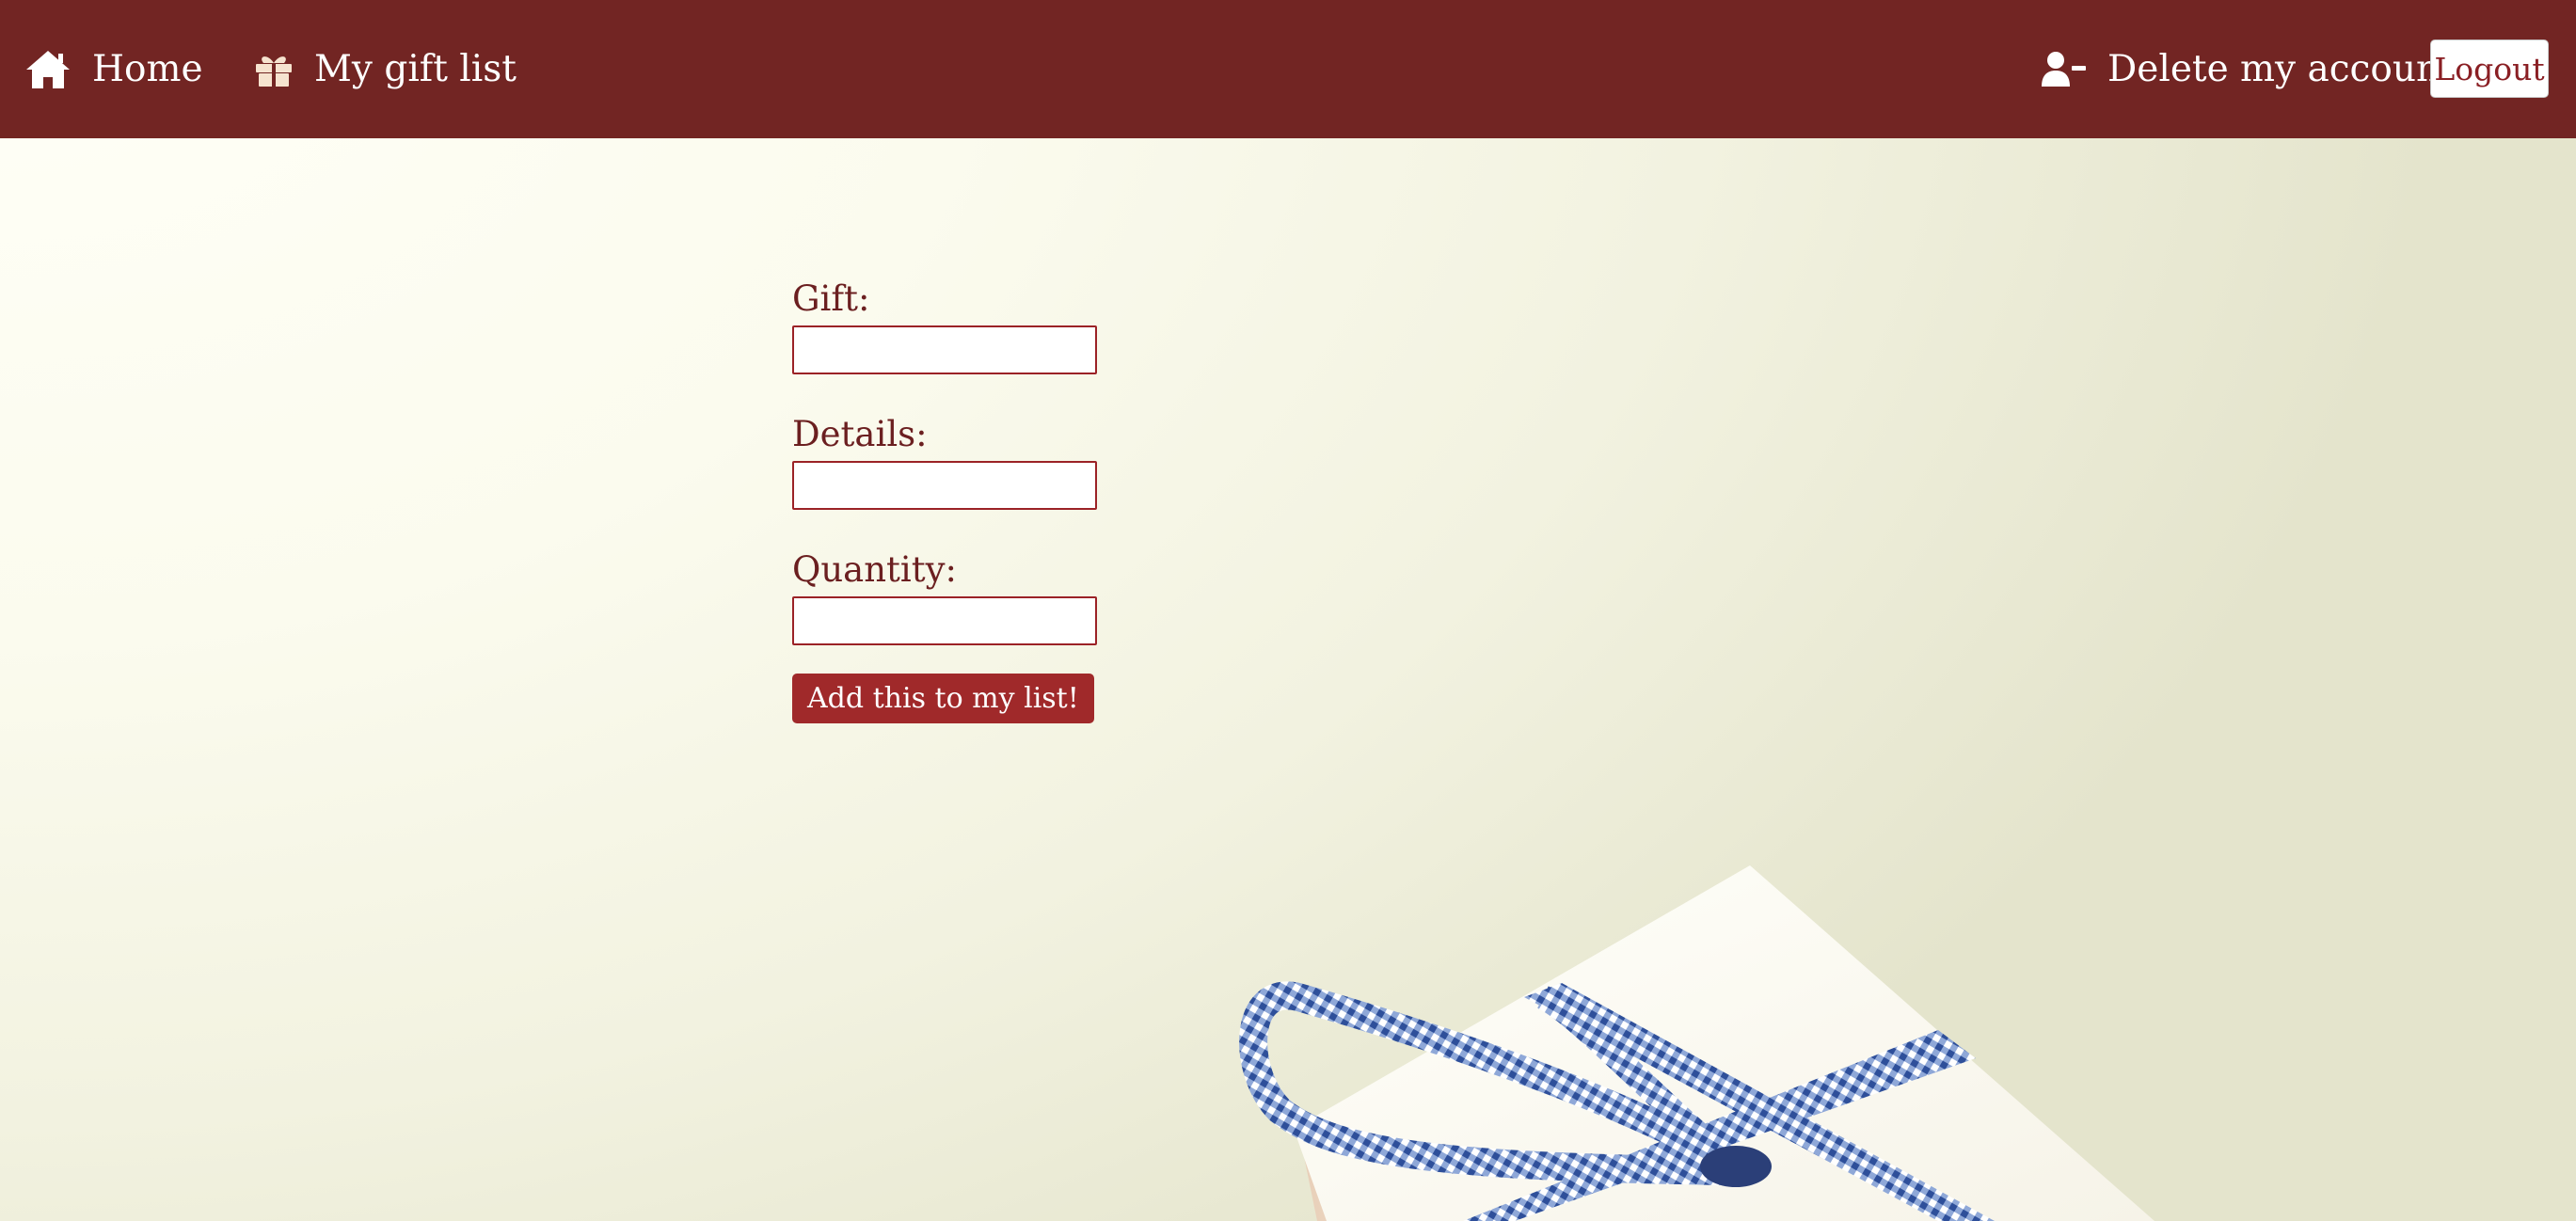  What do you see at coordinates (147, 69) in the screenshot?
I see `nav-home-label: Home` at bounding box center [147, 69].